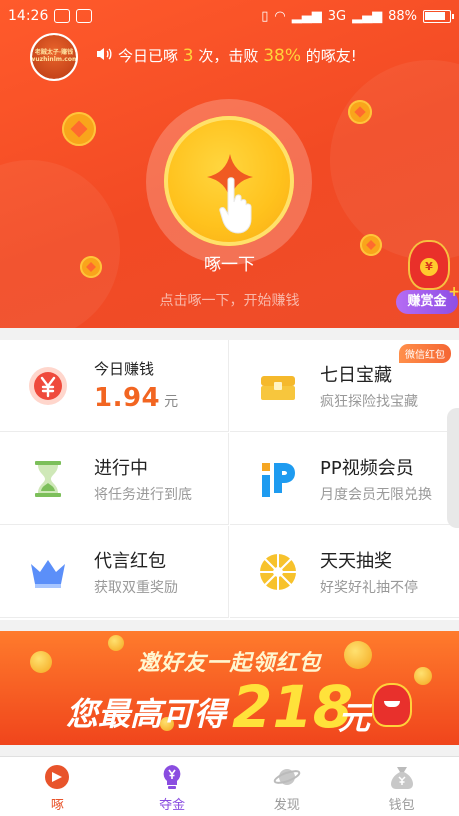 The width and height of the screenshot is (459, 816). Describe the element at coordinates (171, 402) in the screenshot. I see `today-earnings-unit: 元` at that location.